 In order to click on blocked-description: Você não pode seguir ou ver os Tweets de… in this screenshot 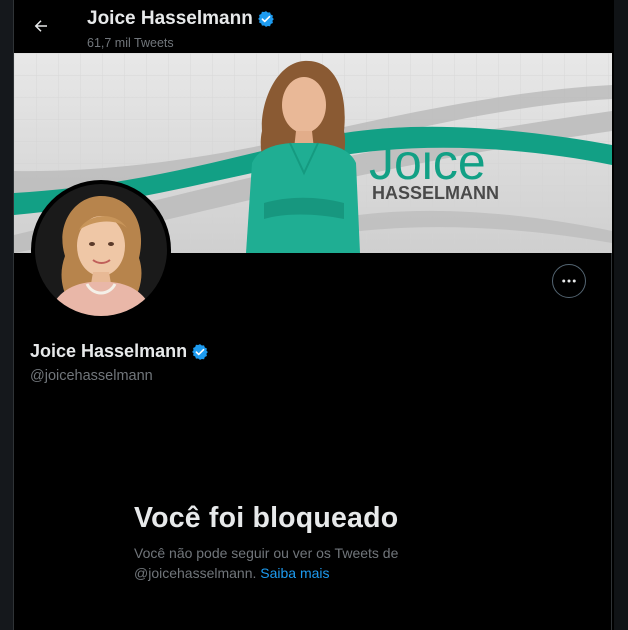, I will do `click(299, 563)`.